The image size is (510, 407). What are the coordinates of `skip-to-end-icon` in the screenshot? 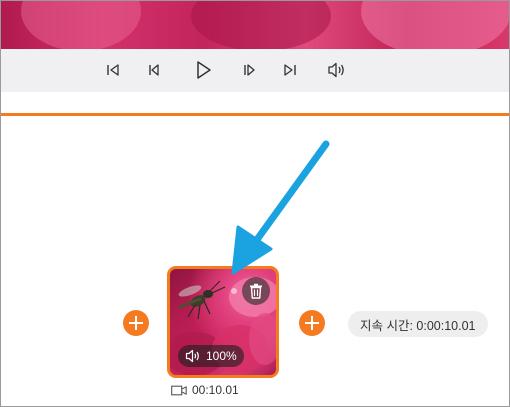 It's located at (290, 70).